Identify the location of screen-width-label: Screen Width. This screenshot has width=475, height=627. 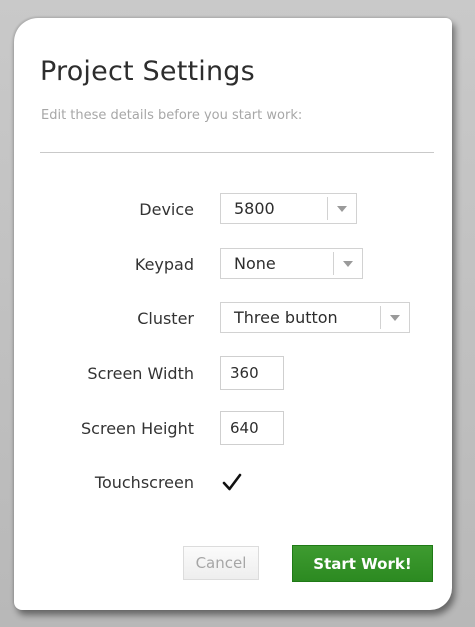
(140, 373).